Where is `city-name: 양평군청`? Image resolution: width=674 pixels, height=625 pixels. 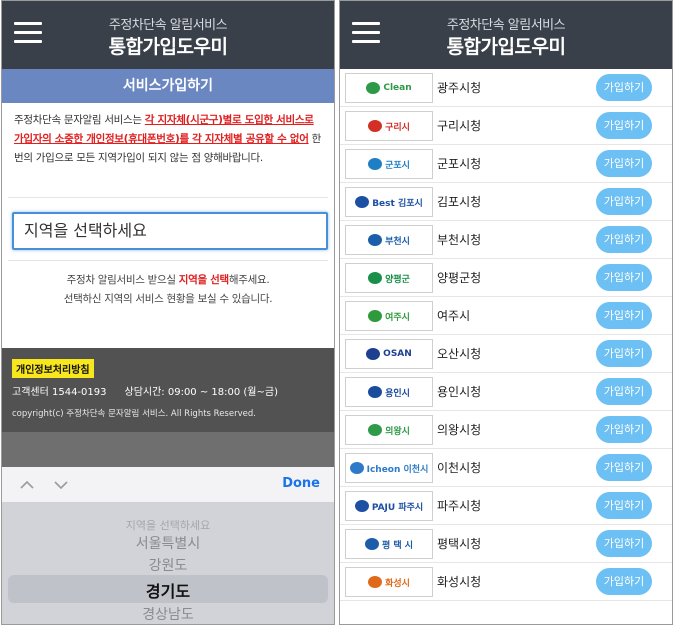
city-name: 양평군청 is located at coordinates (459, 278).